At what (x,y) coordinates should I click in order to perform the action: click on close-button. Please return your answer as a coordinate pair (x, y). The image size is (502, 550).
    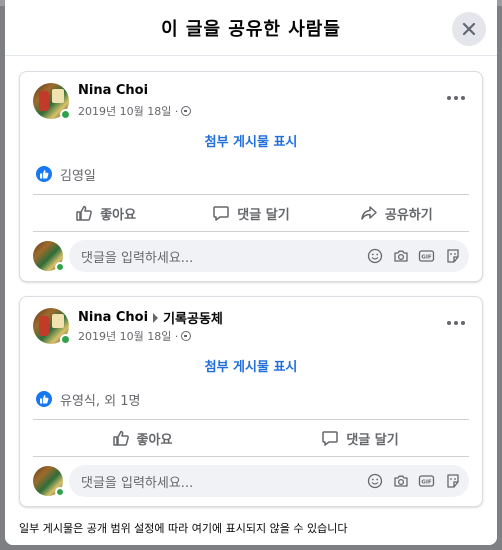
    Looking at the image, I should click on (469, 29).